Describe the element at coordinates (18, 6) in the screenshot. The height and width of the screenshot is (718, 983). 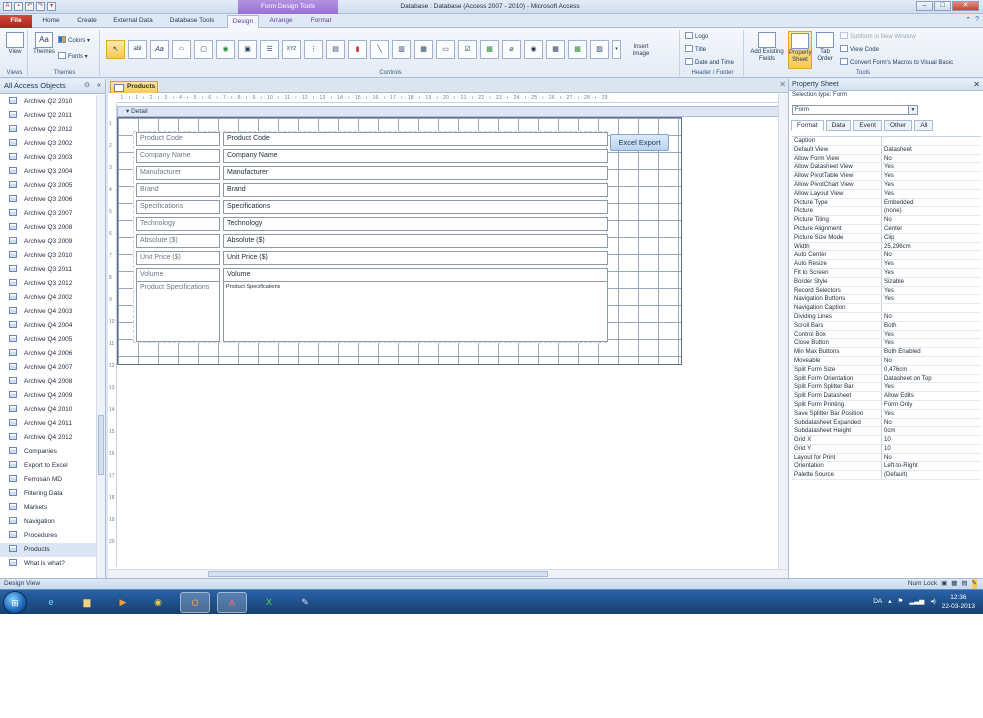
I see `save-icon: ▪` at that location.